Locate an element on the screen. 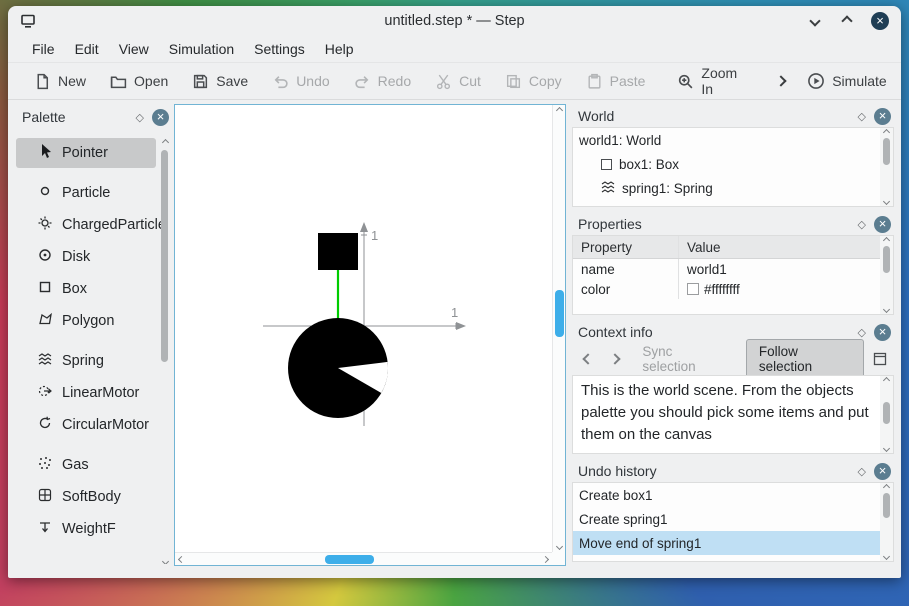 This screenshot has width=909, height=606. particle-icon is located at coordinates (45, 193).